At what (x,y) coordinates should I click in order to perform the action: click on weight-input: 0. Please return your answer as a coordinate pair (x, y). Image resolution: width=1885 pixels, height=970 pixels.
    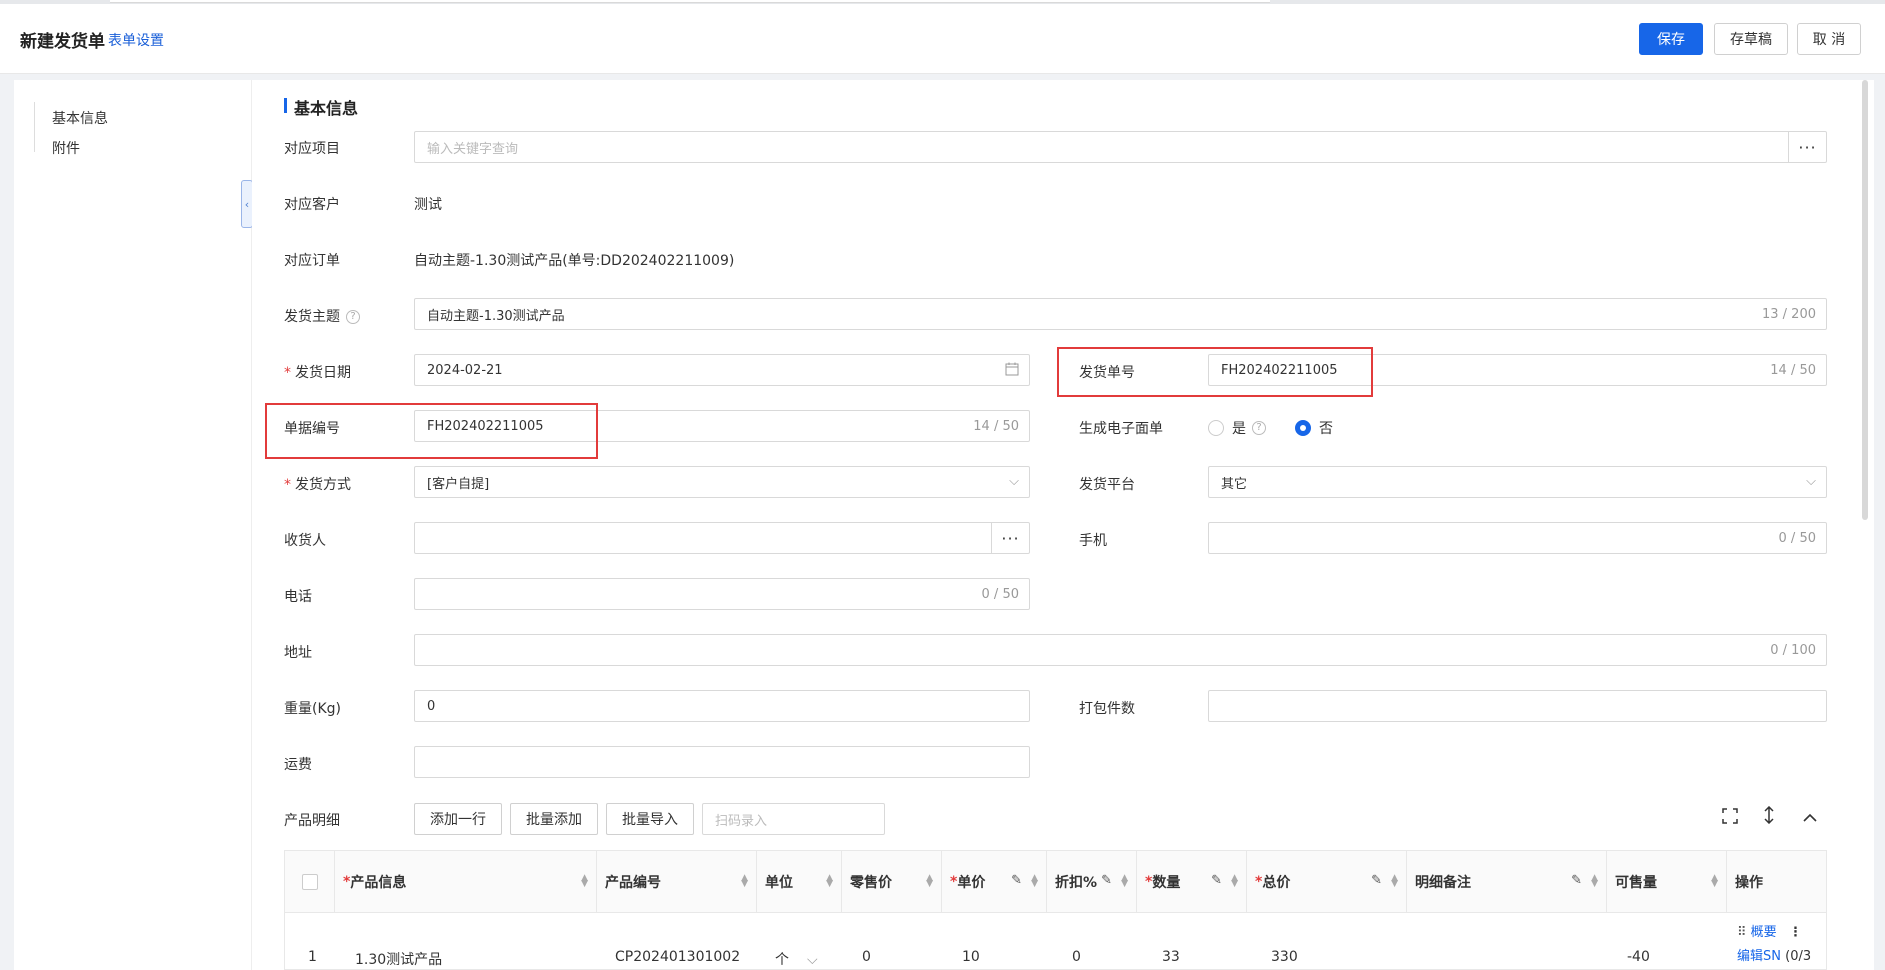
    Looking at the image, I should click on (722, 706).